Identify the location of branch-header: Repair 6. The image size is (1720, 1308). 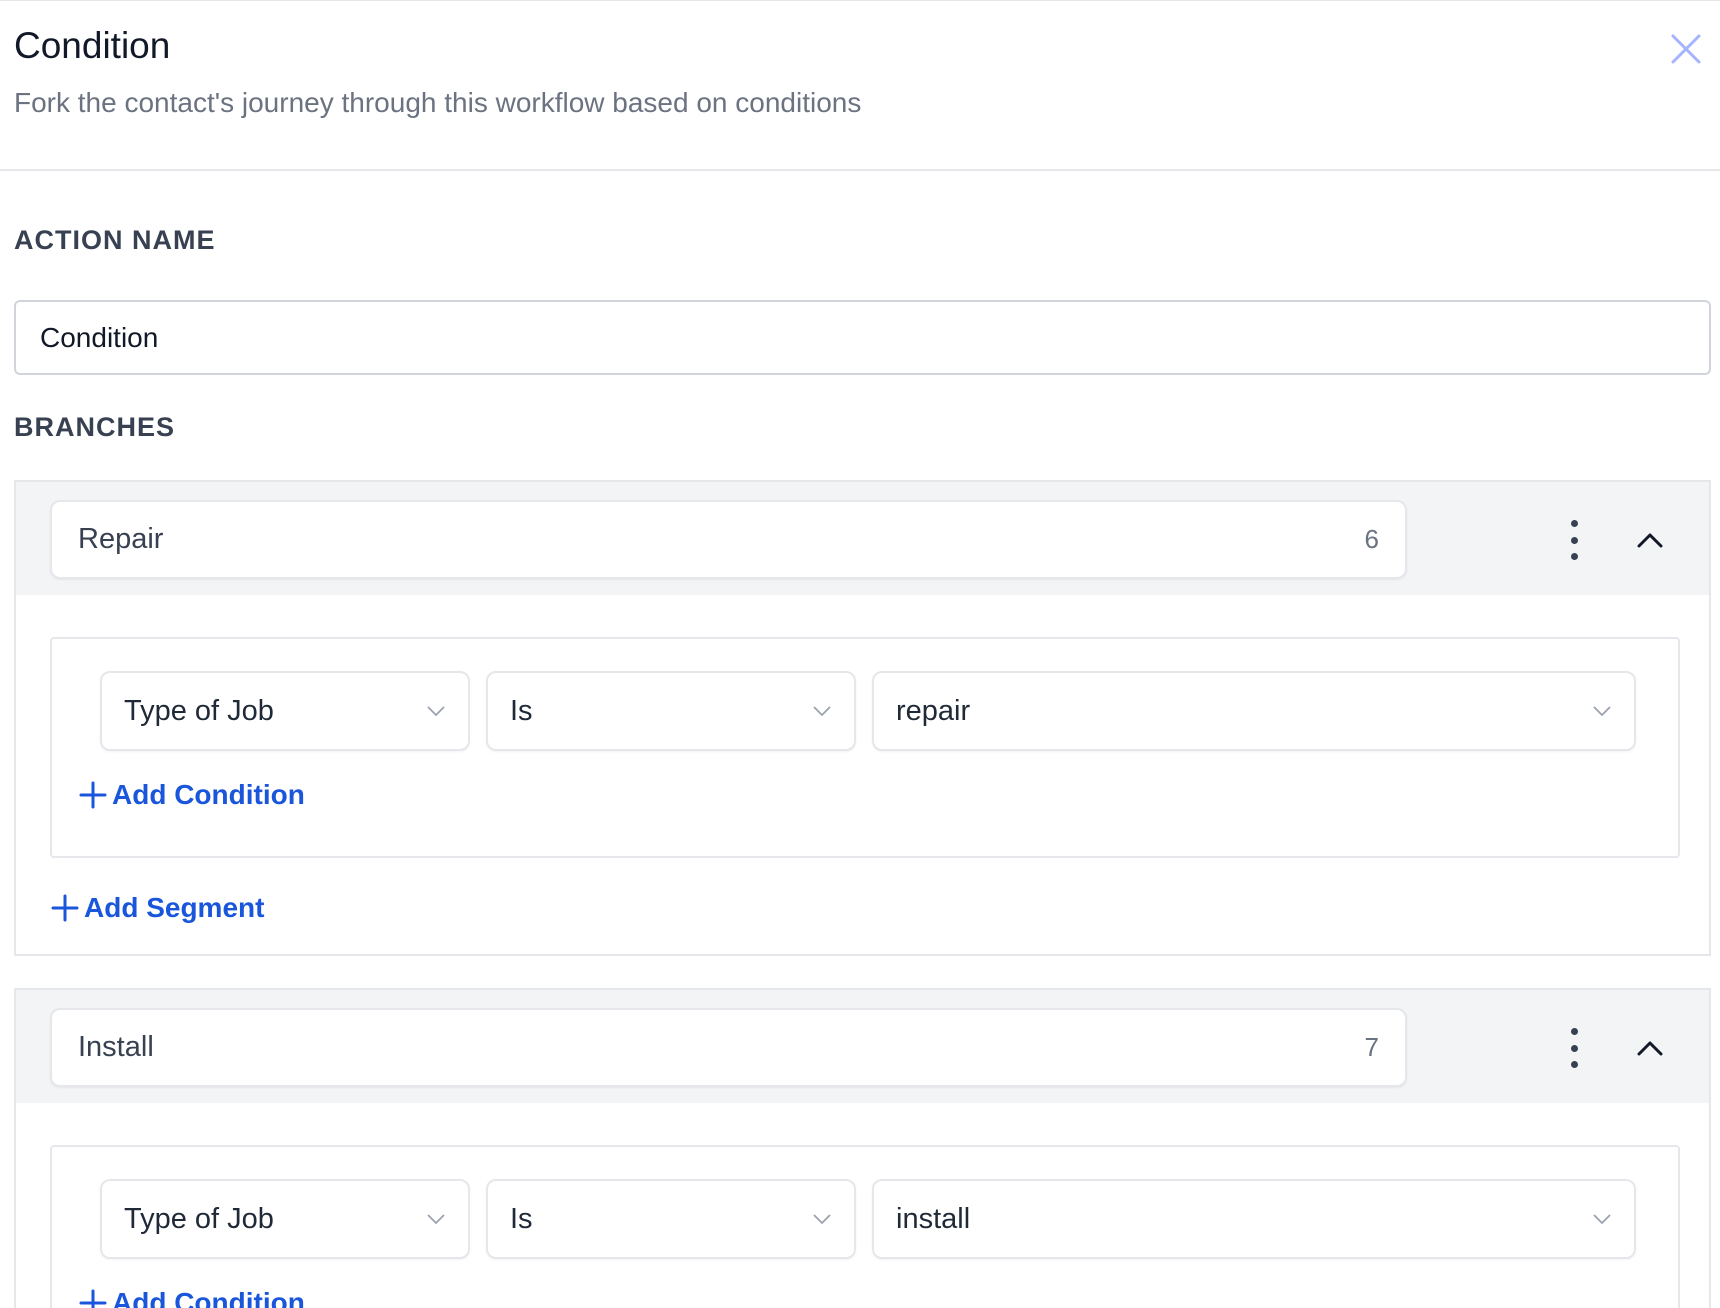
(862, 538).